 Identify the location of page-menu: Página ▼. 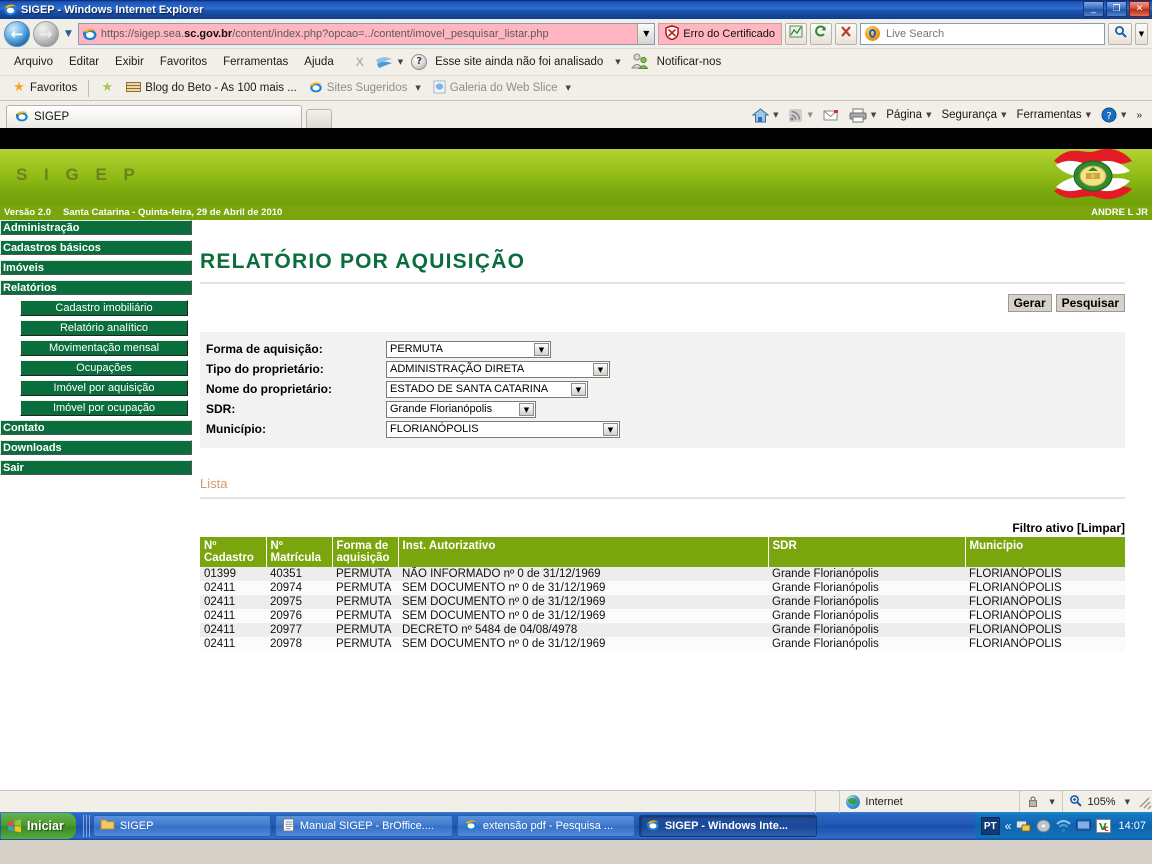
(908, 115).